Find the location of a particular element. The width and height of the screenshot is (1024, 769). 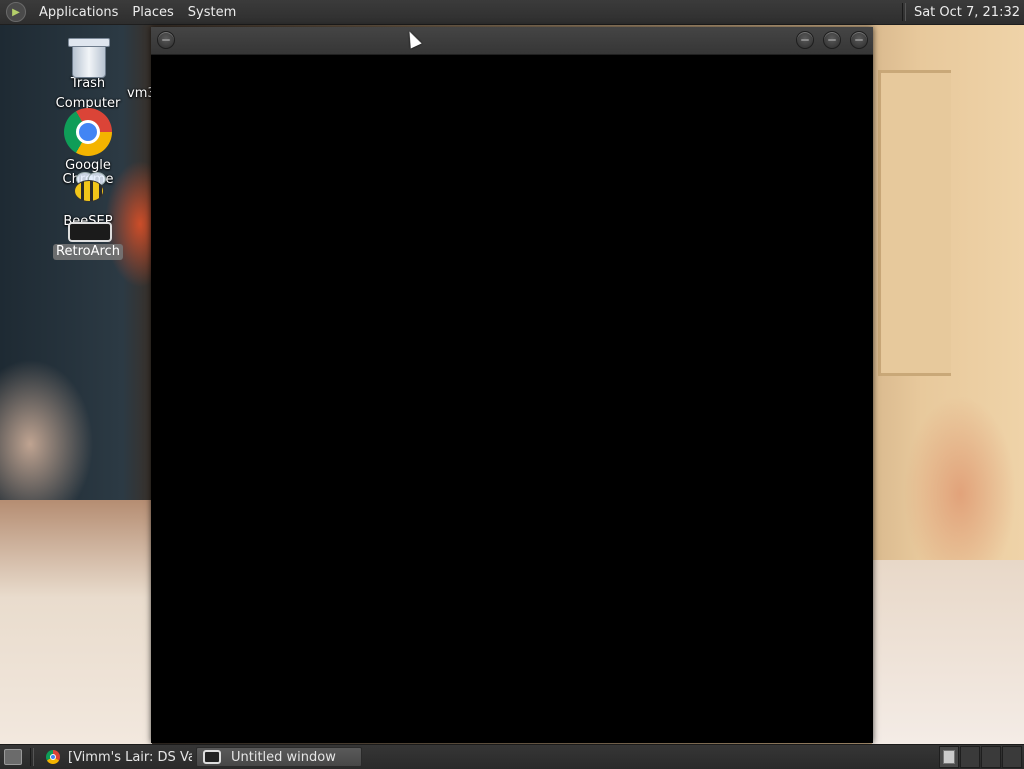

desktop-icon-vm3: vm3 is located at coordinates (138, 94).